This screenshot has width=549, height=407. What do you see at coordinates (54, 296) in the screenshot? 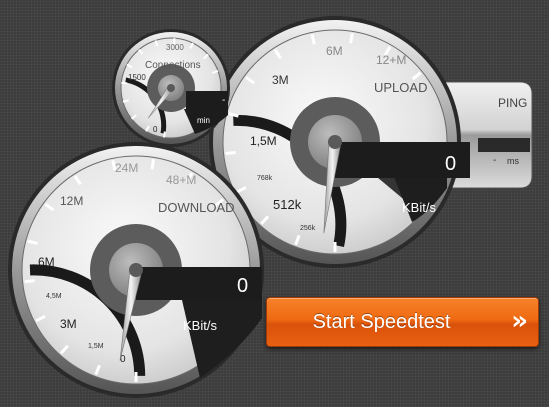
I see `download-scale-label: 4,5M` at bounding box center [54, 296].